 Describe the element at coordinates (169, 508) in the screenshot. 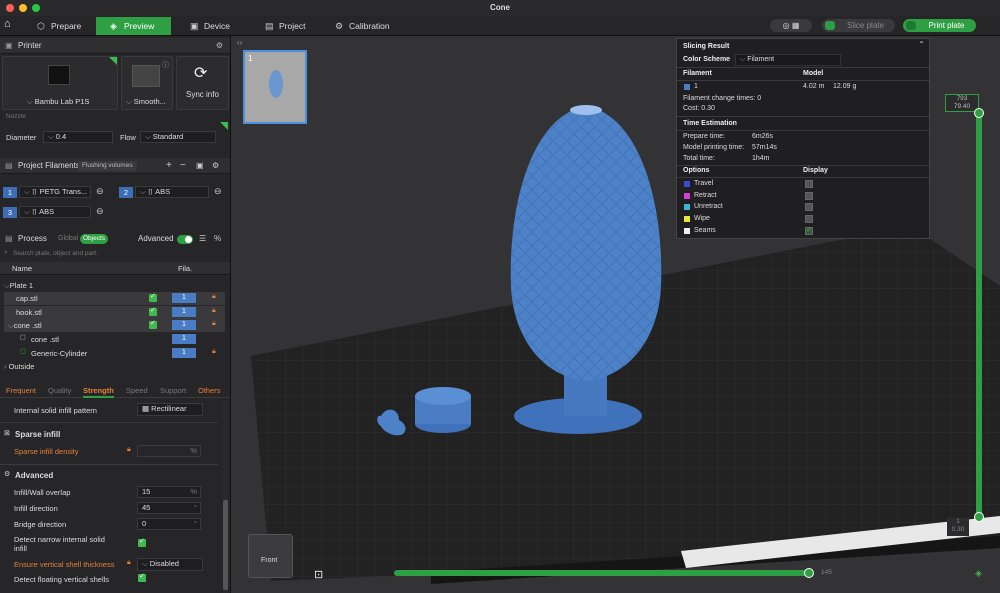

I see `infill-direction-input: 45 °` at that location.